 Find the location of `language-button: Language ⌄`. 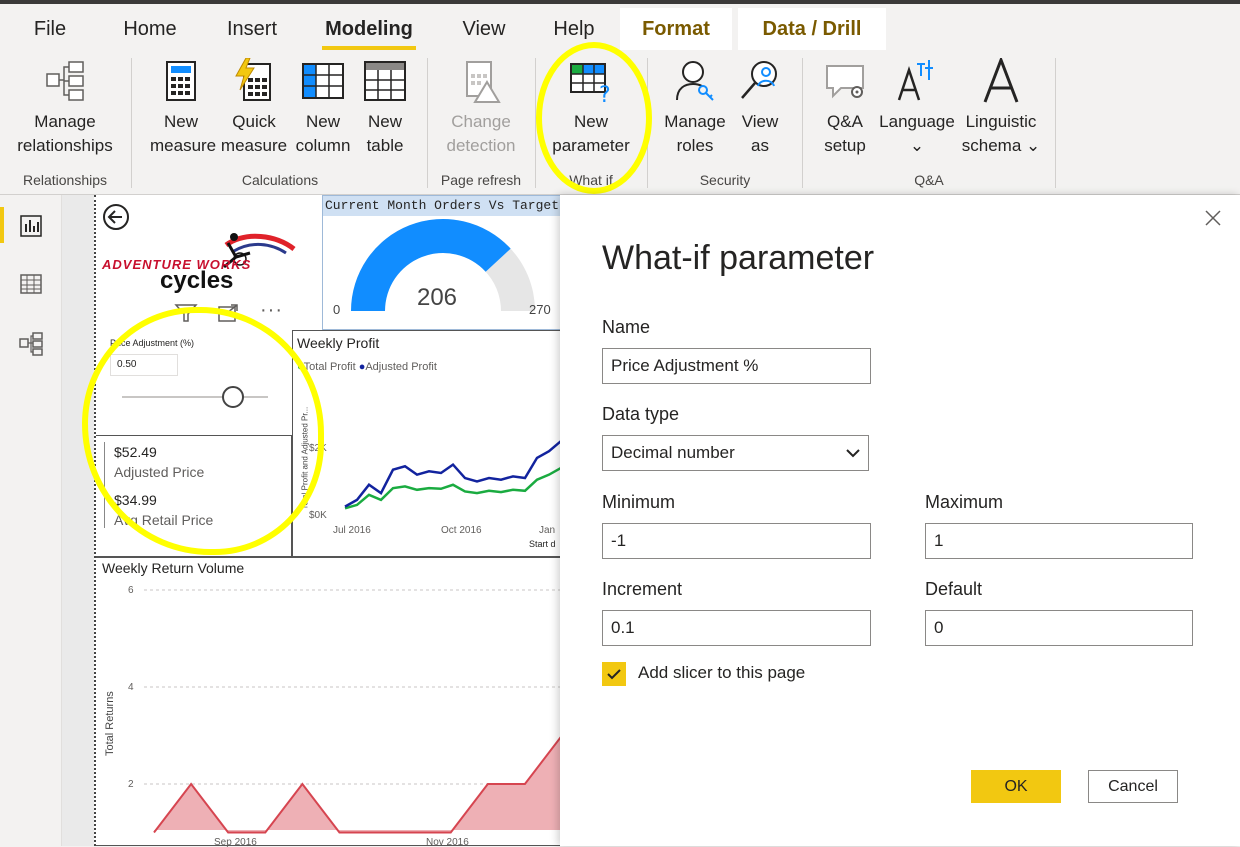

language-button: Language ⌄ is located at coordinates (917, 108).